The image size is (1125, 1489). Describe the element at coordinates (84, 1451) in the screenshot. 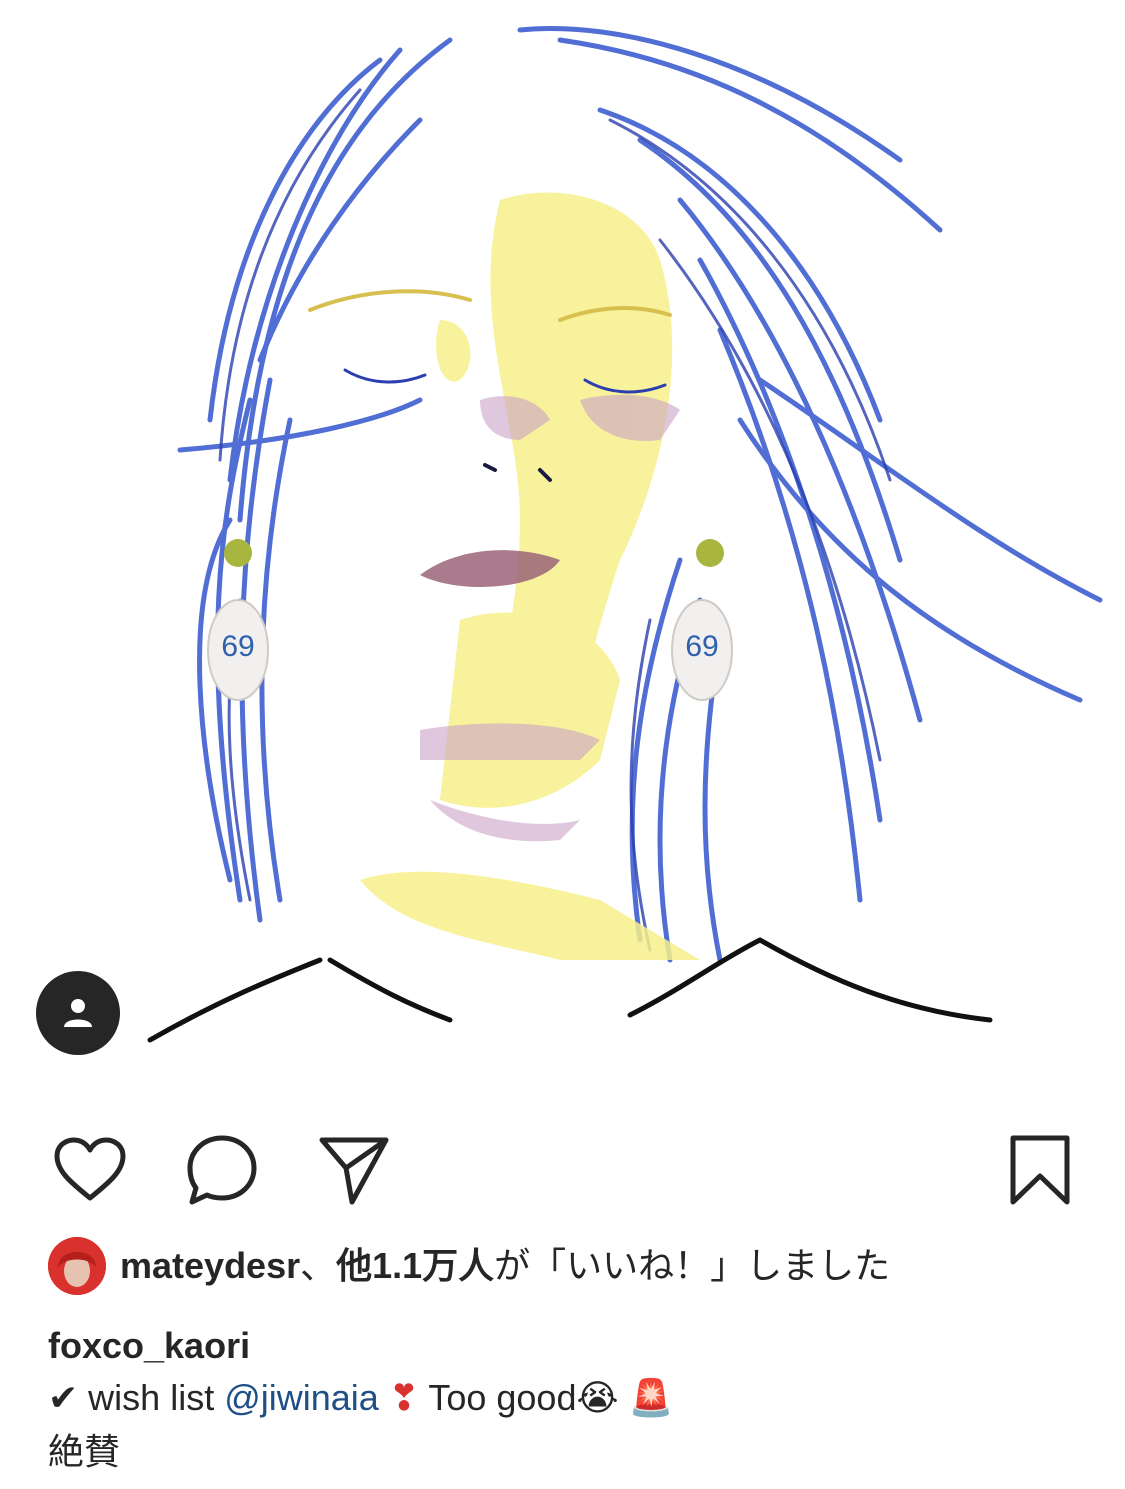

I see `caption-second-line: 絶賛` at that location.